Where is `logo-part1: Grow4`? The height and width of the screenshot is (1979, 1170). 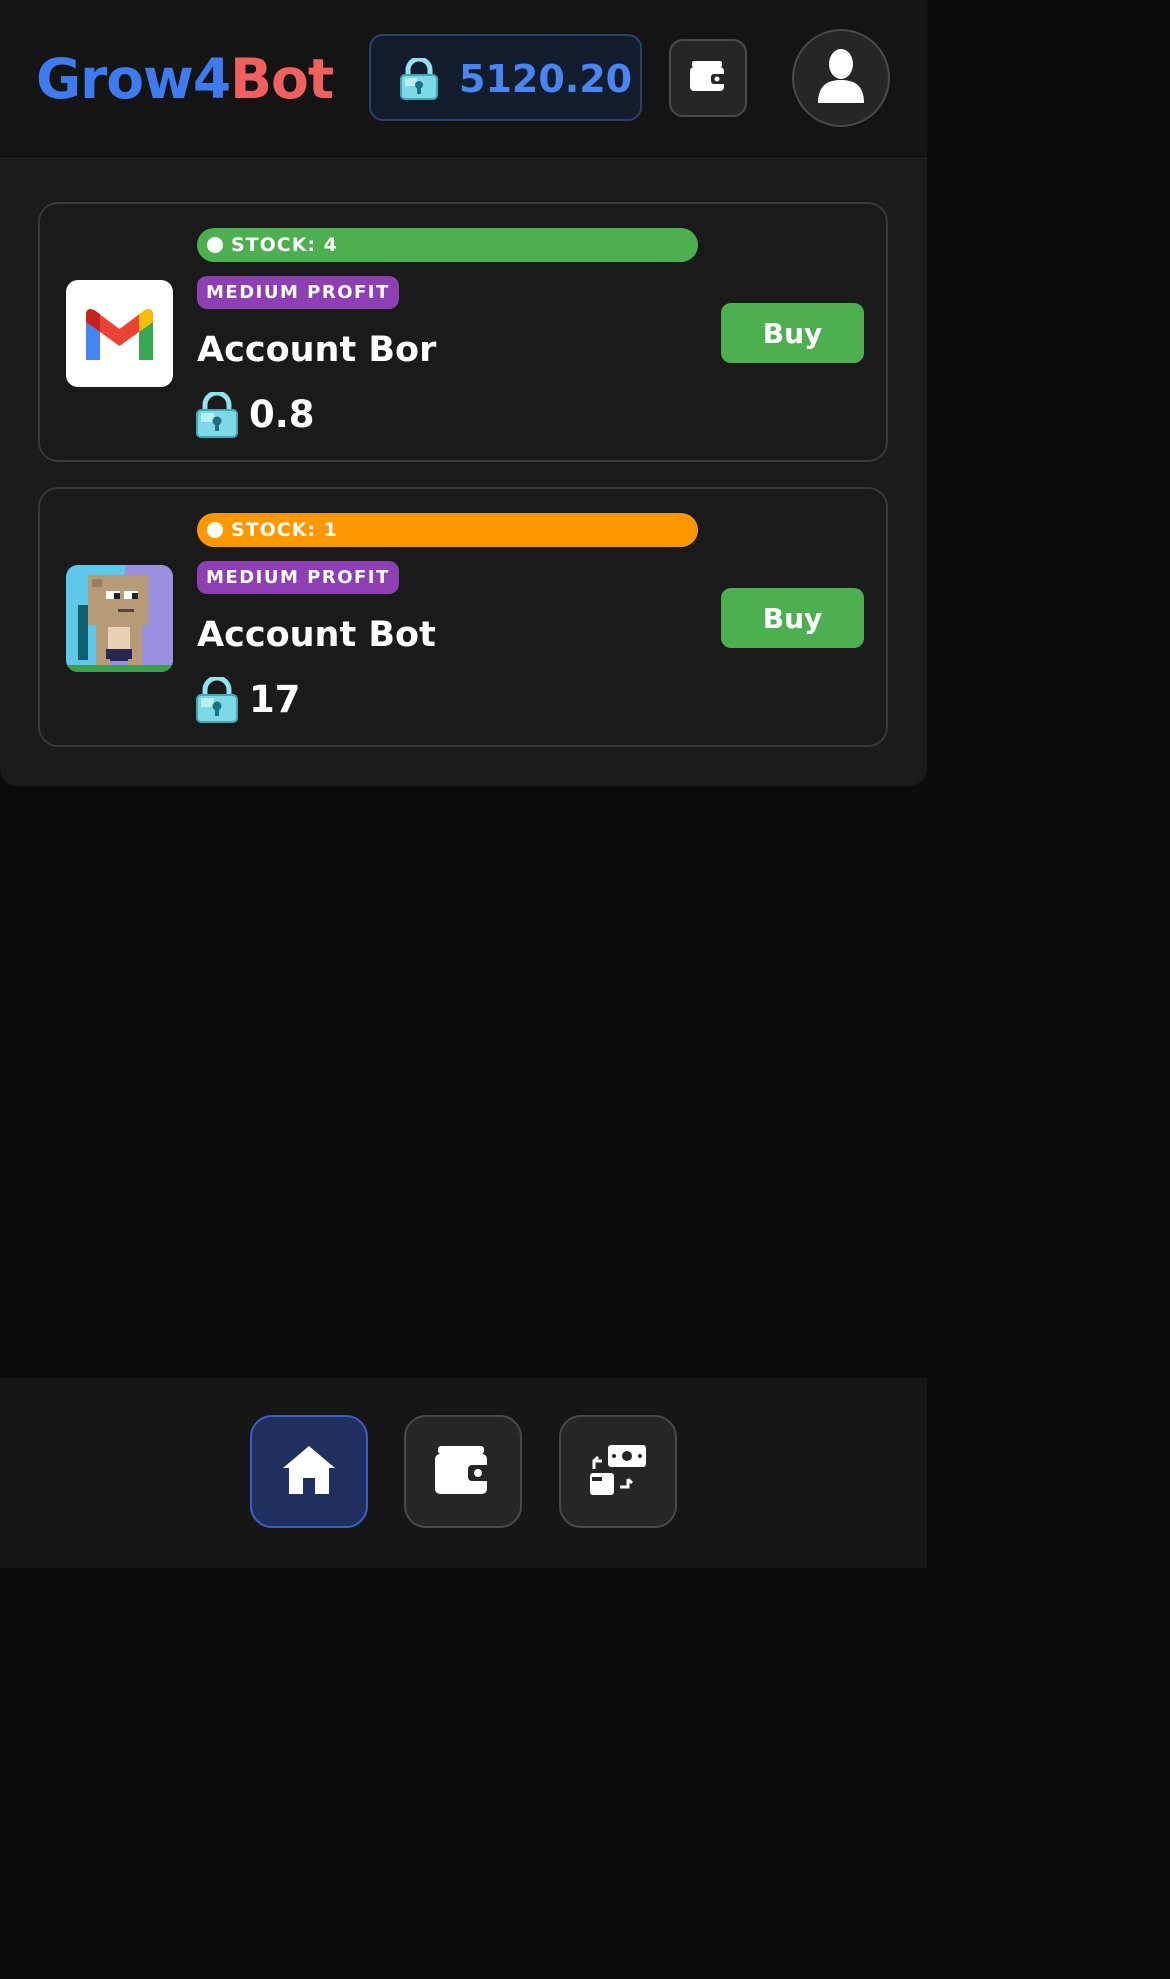
logo-part1: Grow4 is located at coordinates (133, 79).